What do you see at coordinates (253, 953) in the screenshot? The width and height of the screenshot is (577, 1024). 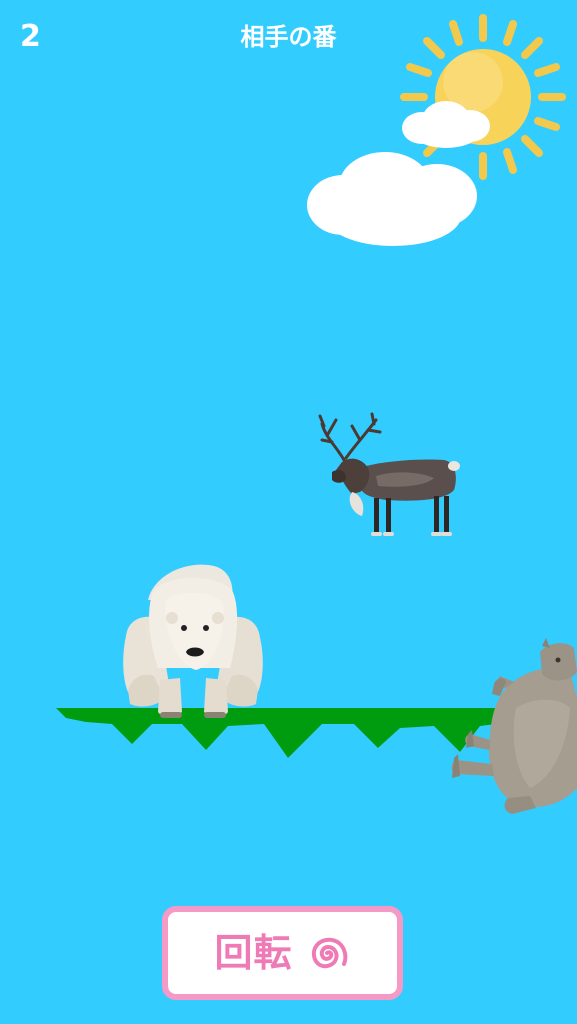 I see `rotate-button-label: 回転` at bounding box center [253, 953].